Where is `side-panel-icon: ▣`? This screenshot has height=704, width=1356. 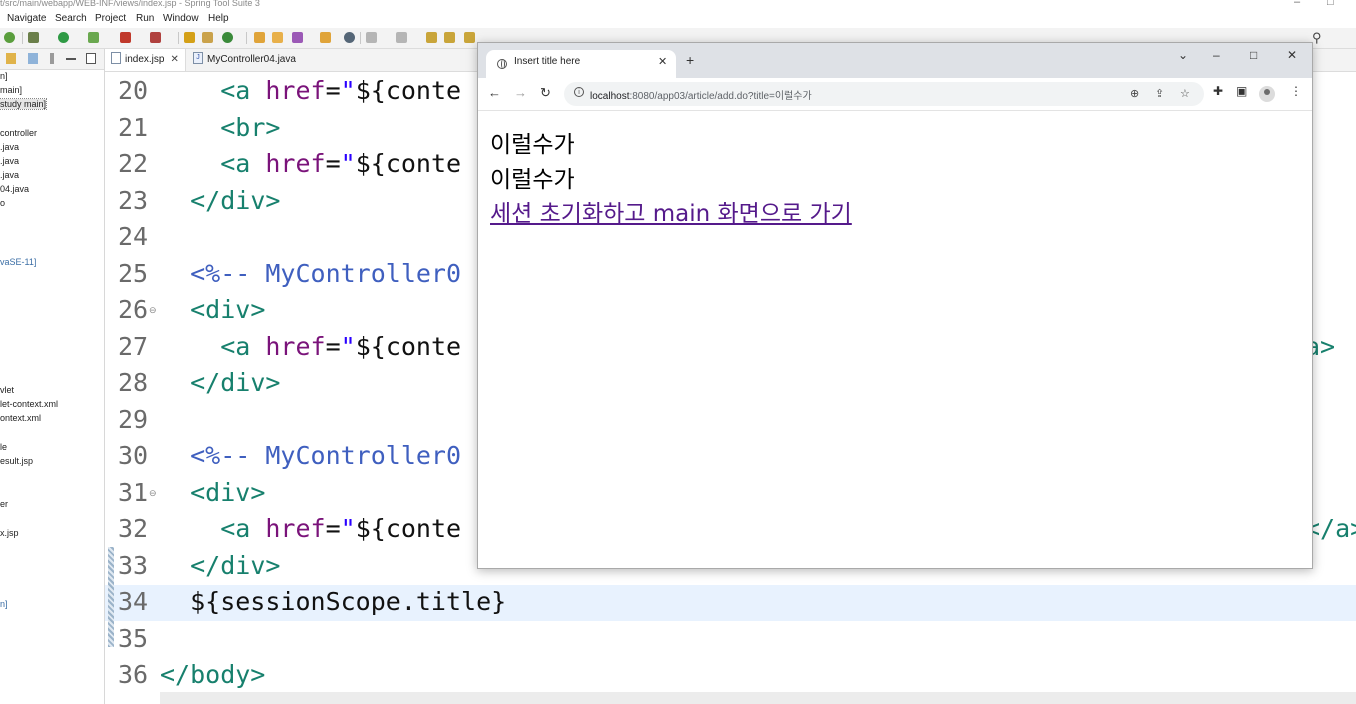
side-panel-icon: ▣ is located at coordinates (1241, 91).